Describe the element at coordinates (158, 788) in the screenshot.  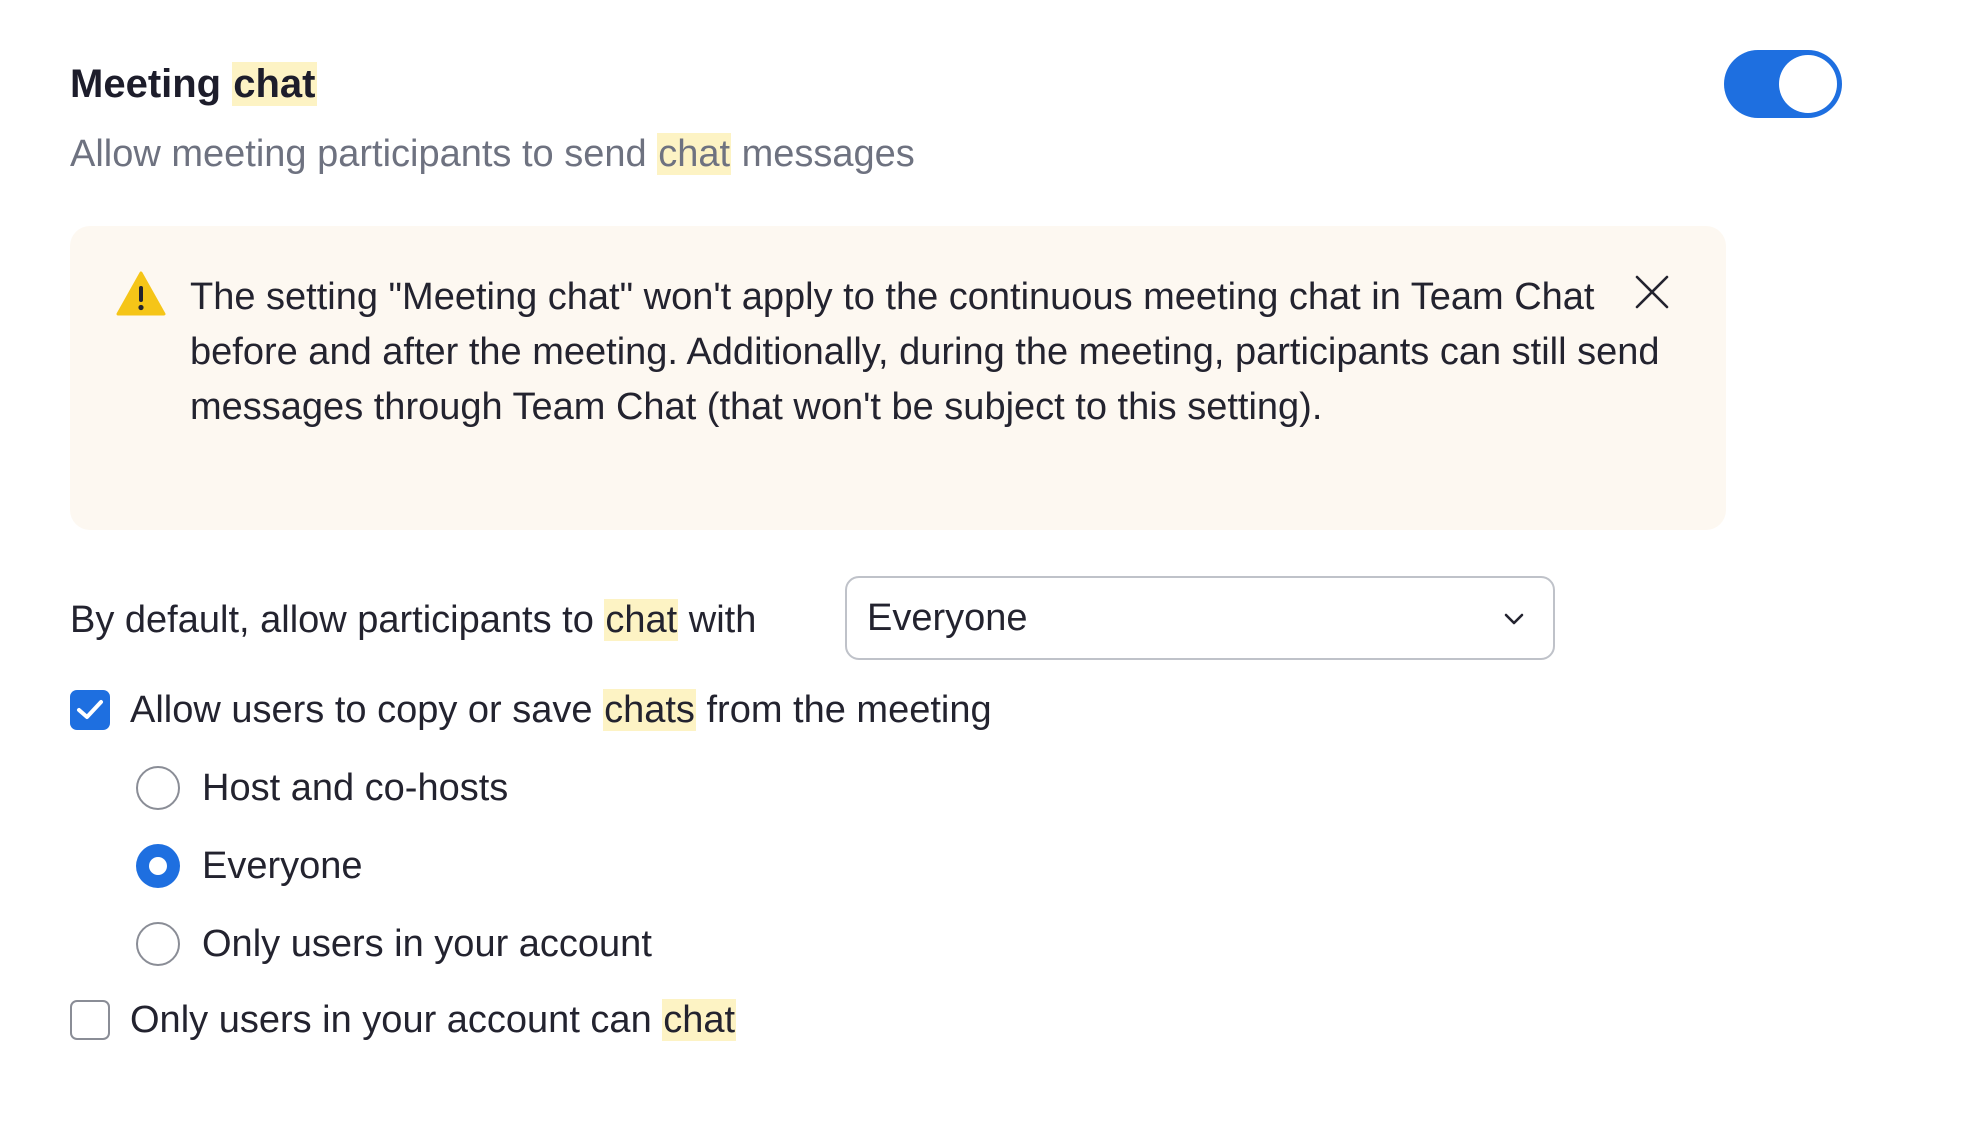
I see `radio-host-cohosts` at that location.